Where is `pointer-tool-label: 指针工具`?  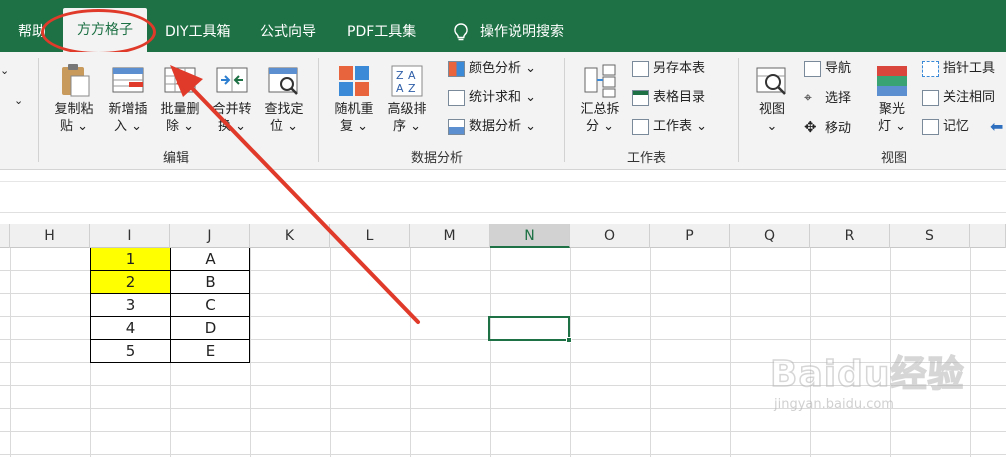 pointer-tool-label: 指针工具 is located at coordinates (969, 68).